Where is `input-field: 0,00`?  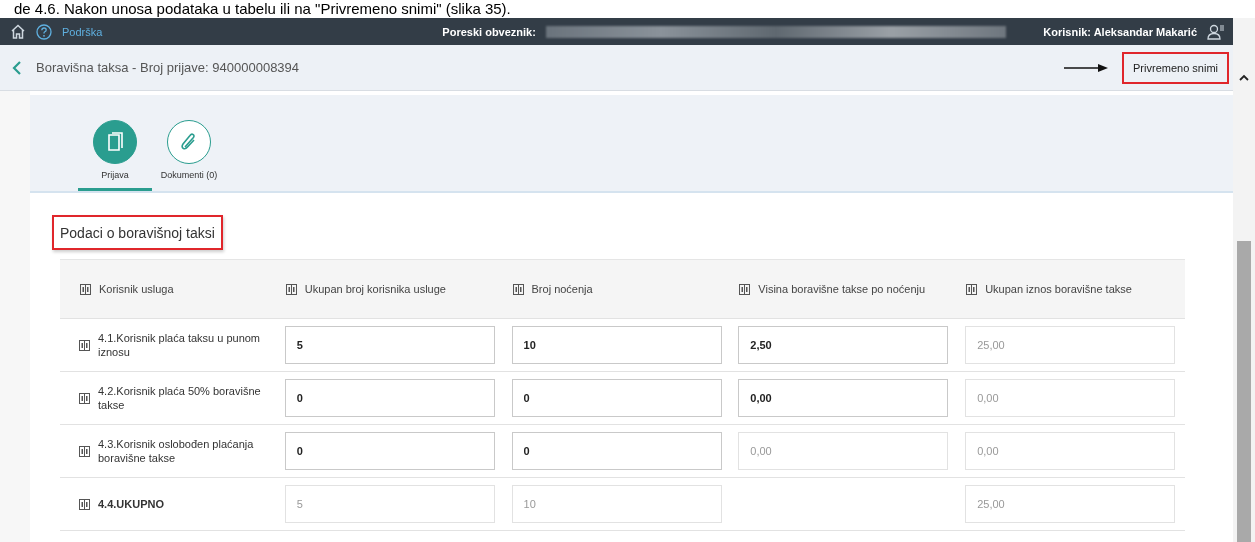 input-field: 0,00 is located at coordinates (843, 398).